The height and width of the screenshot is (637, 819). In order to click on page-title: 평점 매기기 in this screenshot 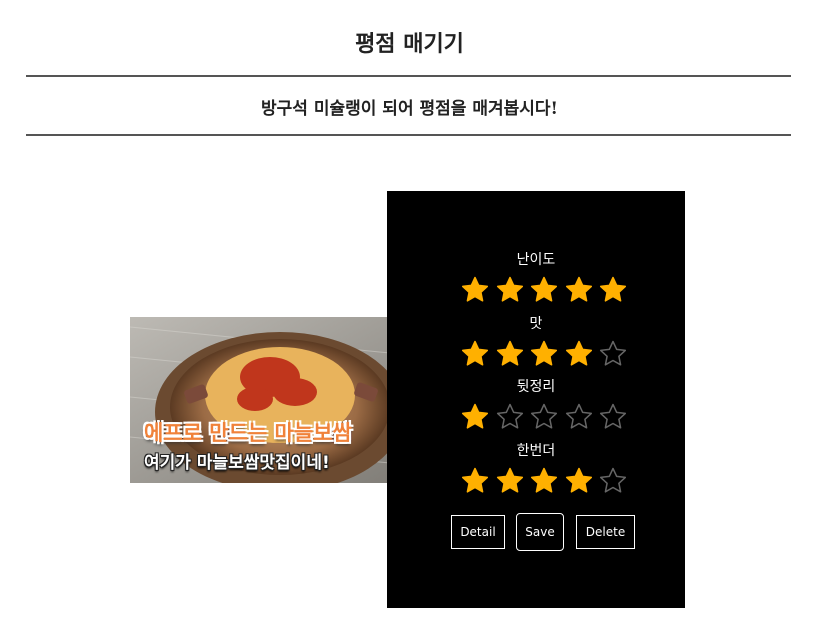, I will do `click(409, 44)`.